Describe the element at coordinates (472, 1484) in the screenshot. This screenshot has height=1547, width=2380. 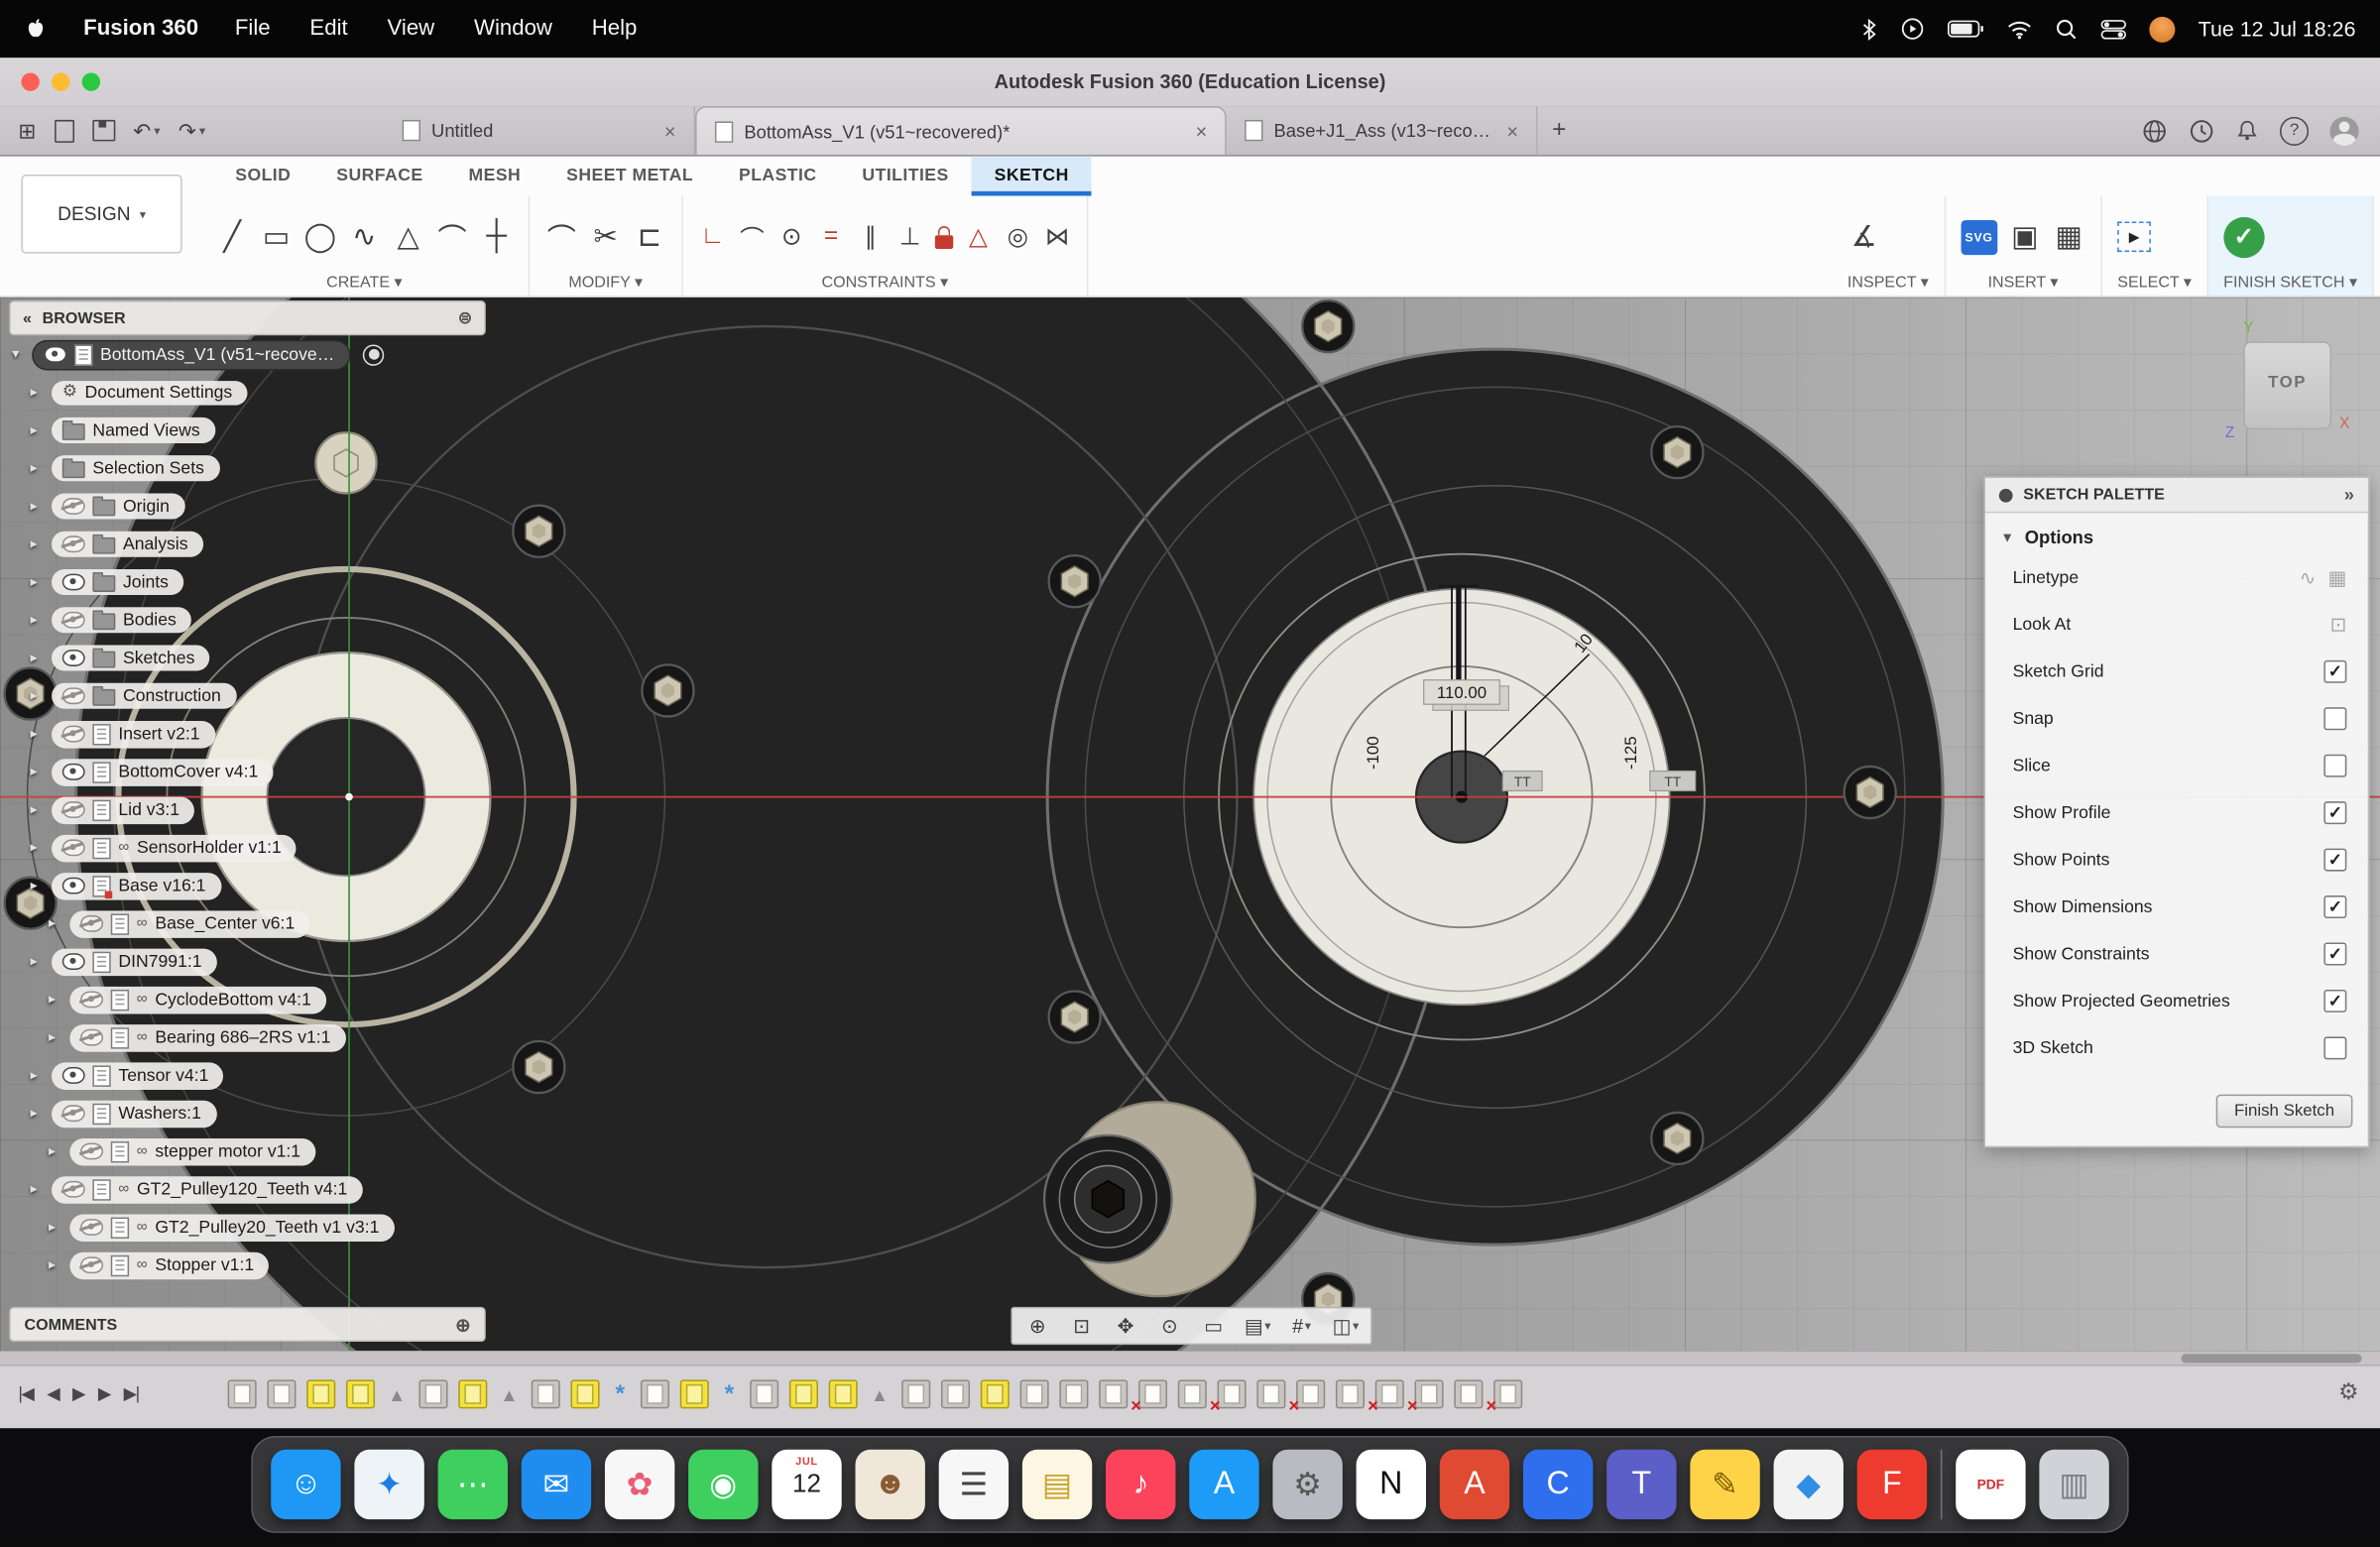
I see `dock-app-messages: ⋯` at that location.